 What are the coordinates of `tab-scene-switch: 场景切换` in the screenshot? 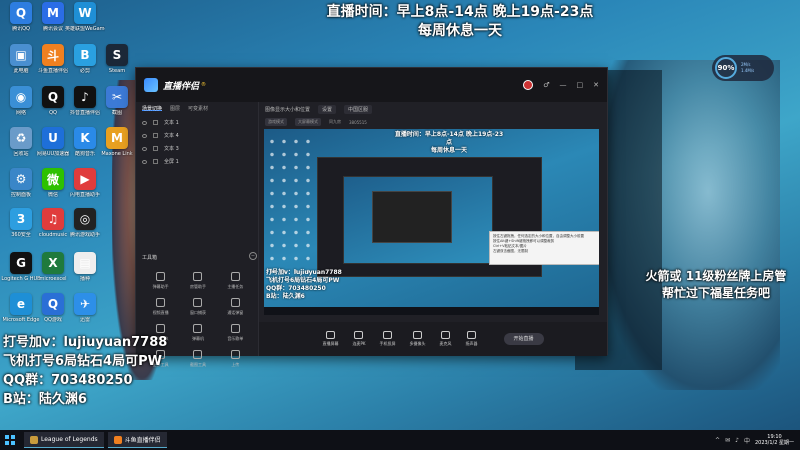 It's located at (152, 108).